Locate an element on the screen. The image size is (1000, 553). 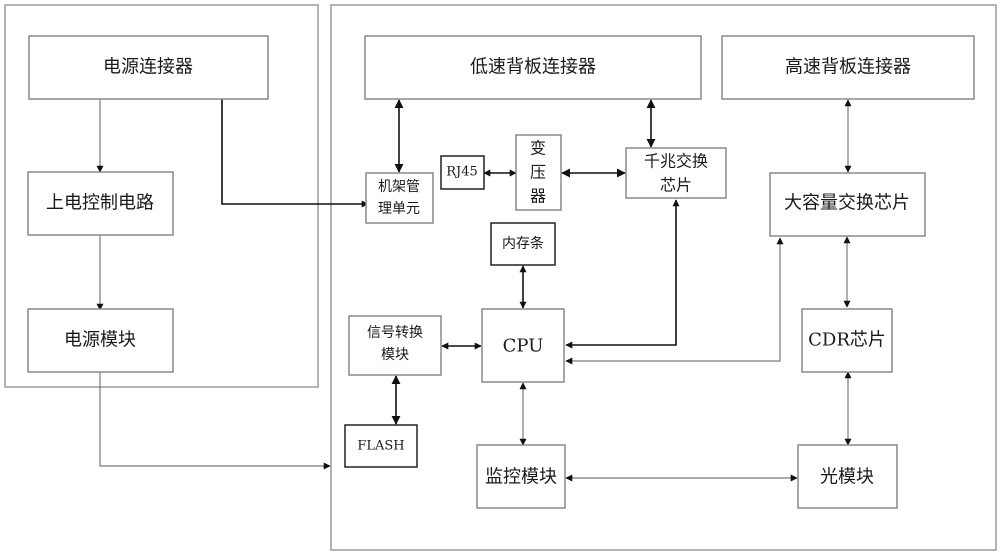
node-cpu: CPU is located at coordinates (523, 345).